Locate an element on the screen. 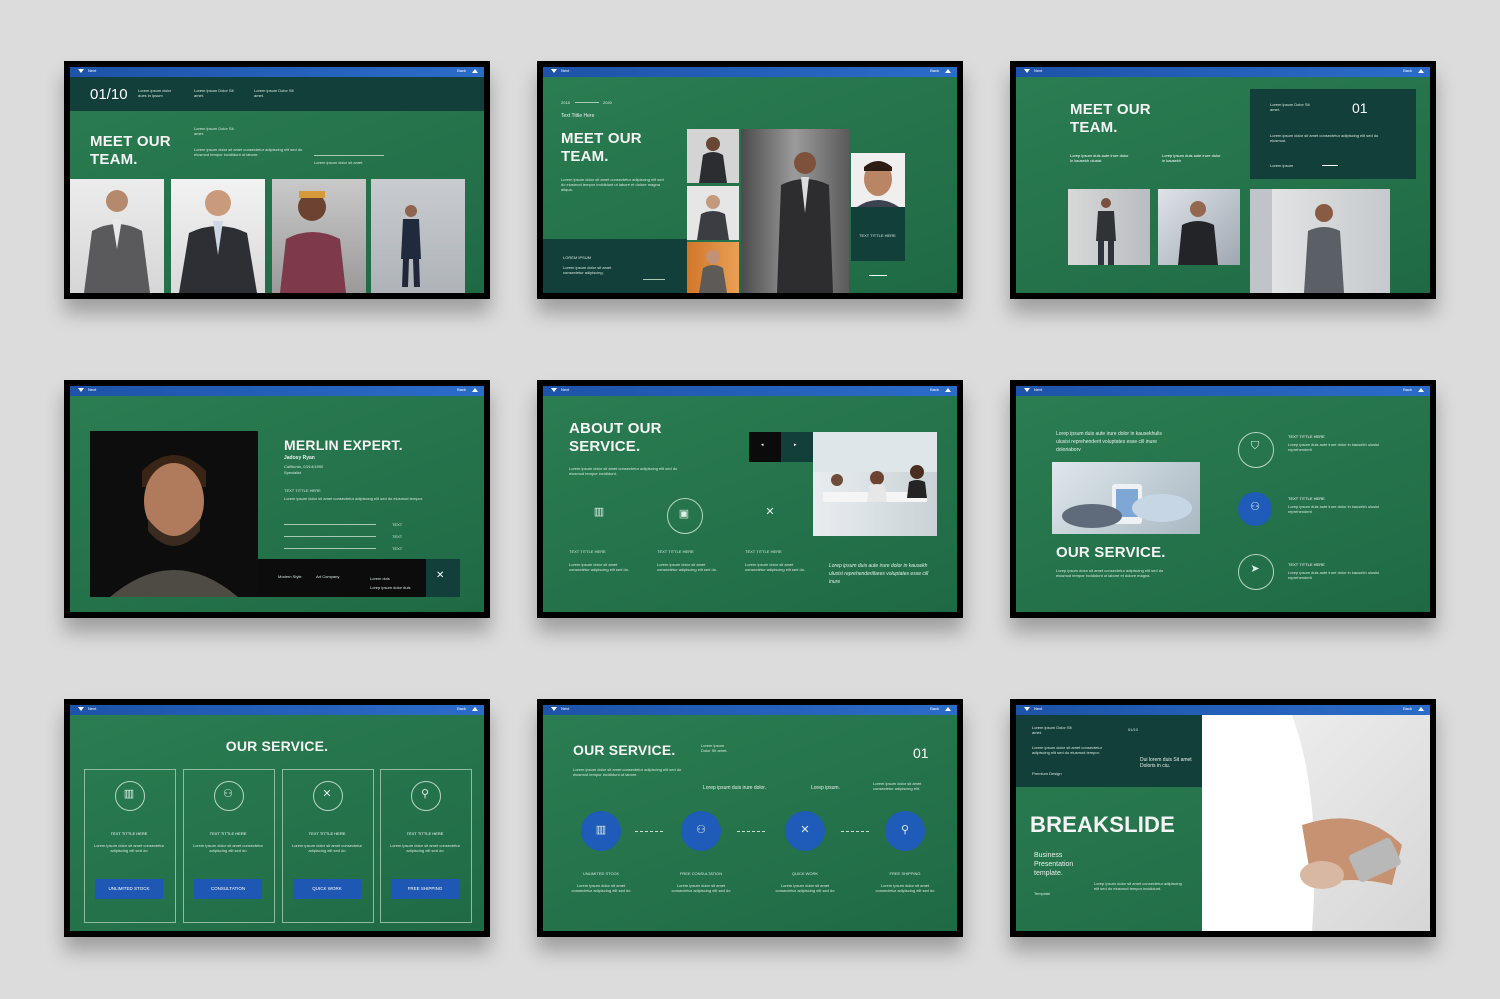  expert-portrait is located at coordinates (174, 514).